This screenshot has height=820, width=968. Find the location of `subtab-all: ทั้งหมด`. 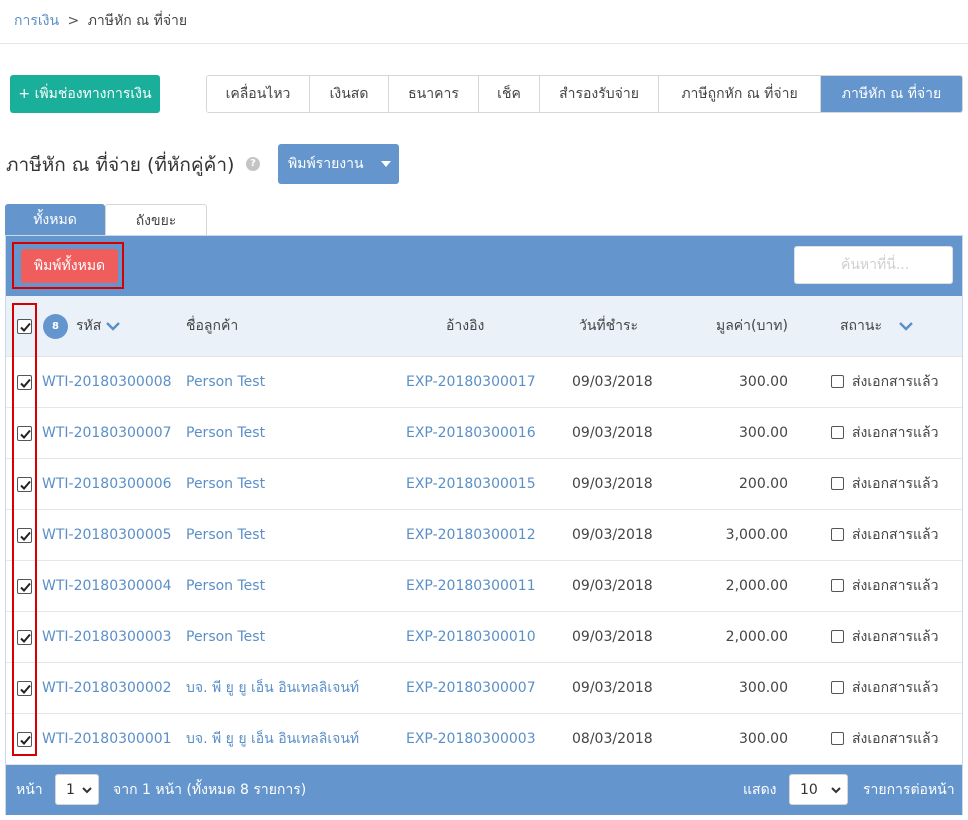

subtab-all: ทั้งหมด is located at coordinates (55, 220).